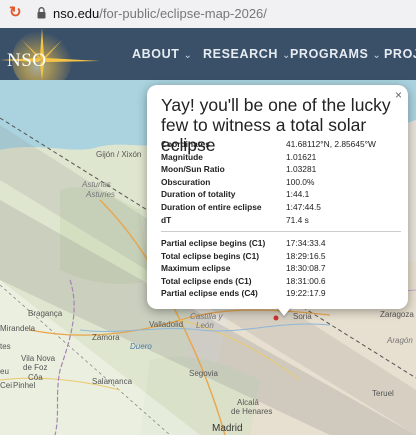  I want to click on place-label: Zaragoza, so click(397, 314).